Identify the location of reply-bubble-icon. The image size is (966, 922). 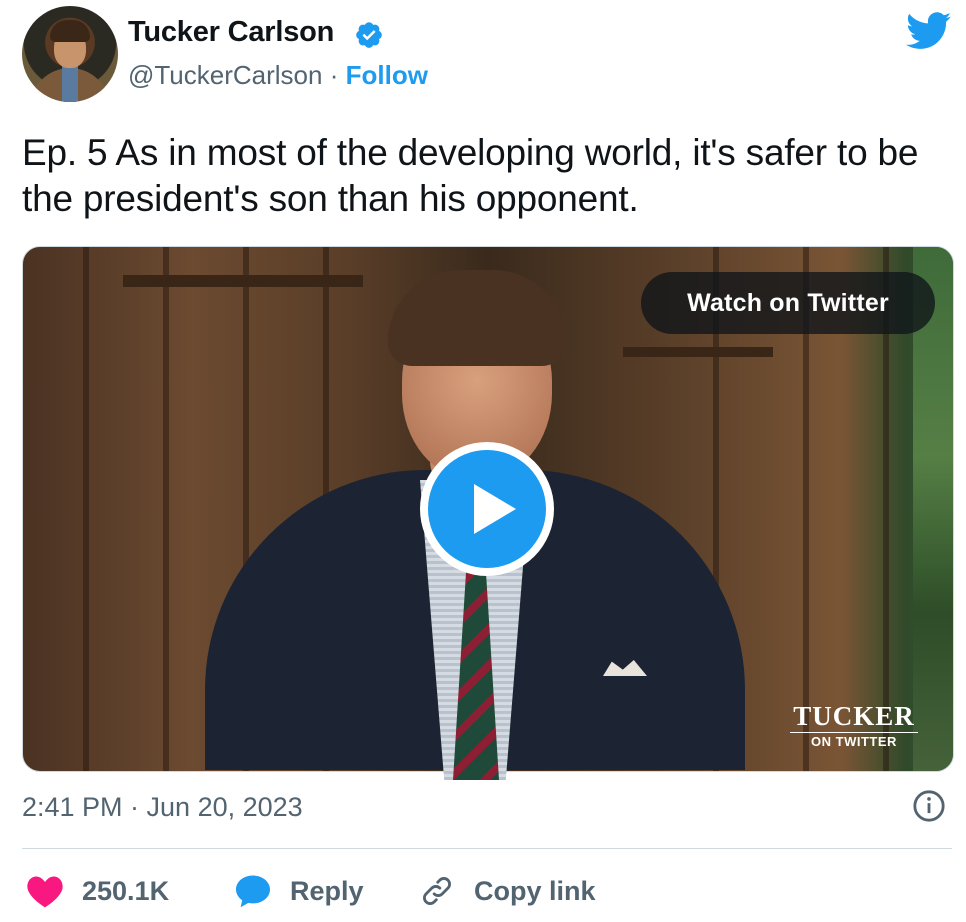
(253, 891).